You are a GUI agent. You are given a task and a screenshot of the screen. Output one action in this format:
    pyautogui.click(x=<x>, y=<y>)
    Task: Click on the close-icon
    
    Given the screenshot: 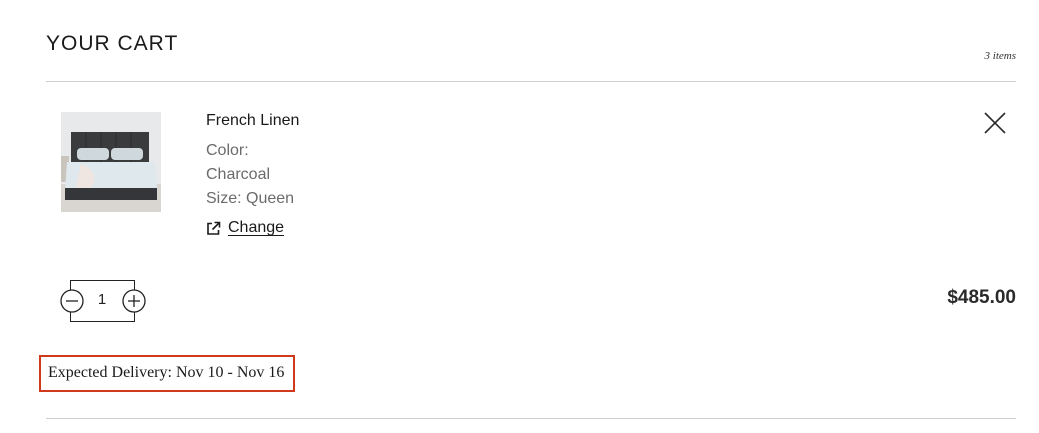 What is the action you would take?
    pyautogui.click(x=995, y=123)
    